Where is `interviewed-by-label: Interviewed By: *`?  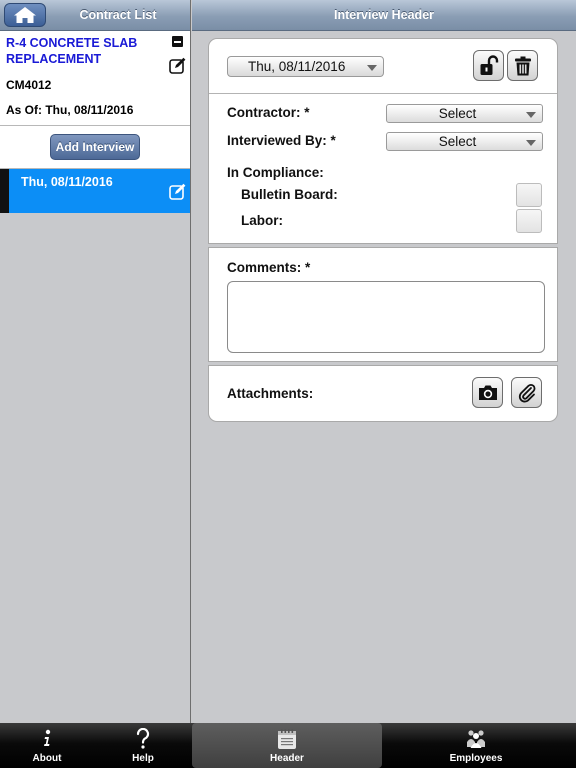
interviewed-by-label: Interviewed By: * is located at coordinates (281, 140).